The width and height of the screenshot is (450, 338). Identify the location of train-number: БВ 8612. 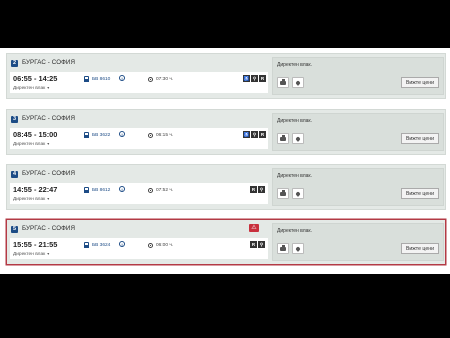
(97, 190).